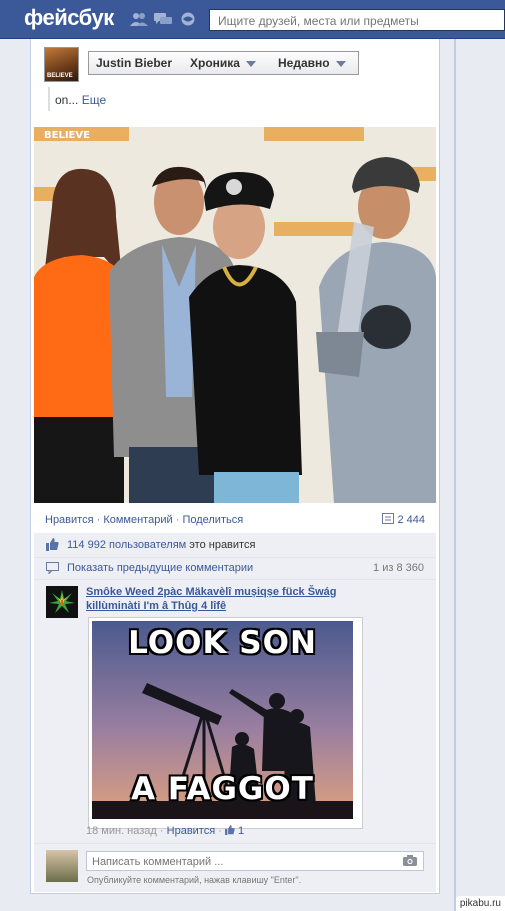  I want to click on comment-link: Комментарий, so click(137, 520).